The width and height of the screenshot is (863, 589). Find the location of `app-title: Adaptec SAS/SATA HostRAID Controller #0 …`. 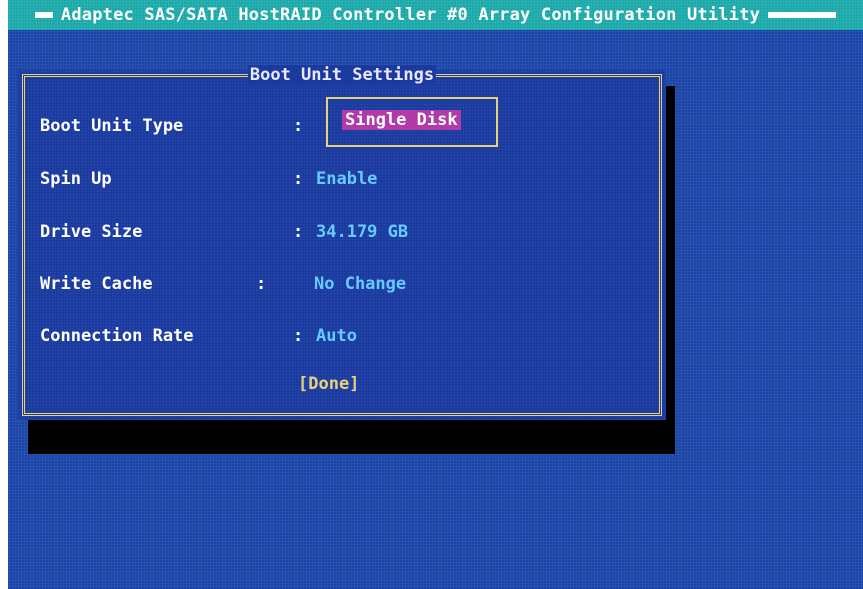

app-title: Adaptec SAS/SATA HostRAID Controller #0 … is located at coordinates (410, 15).